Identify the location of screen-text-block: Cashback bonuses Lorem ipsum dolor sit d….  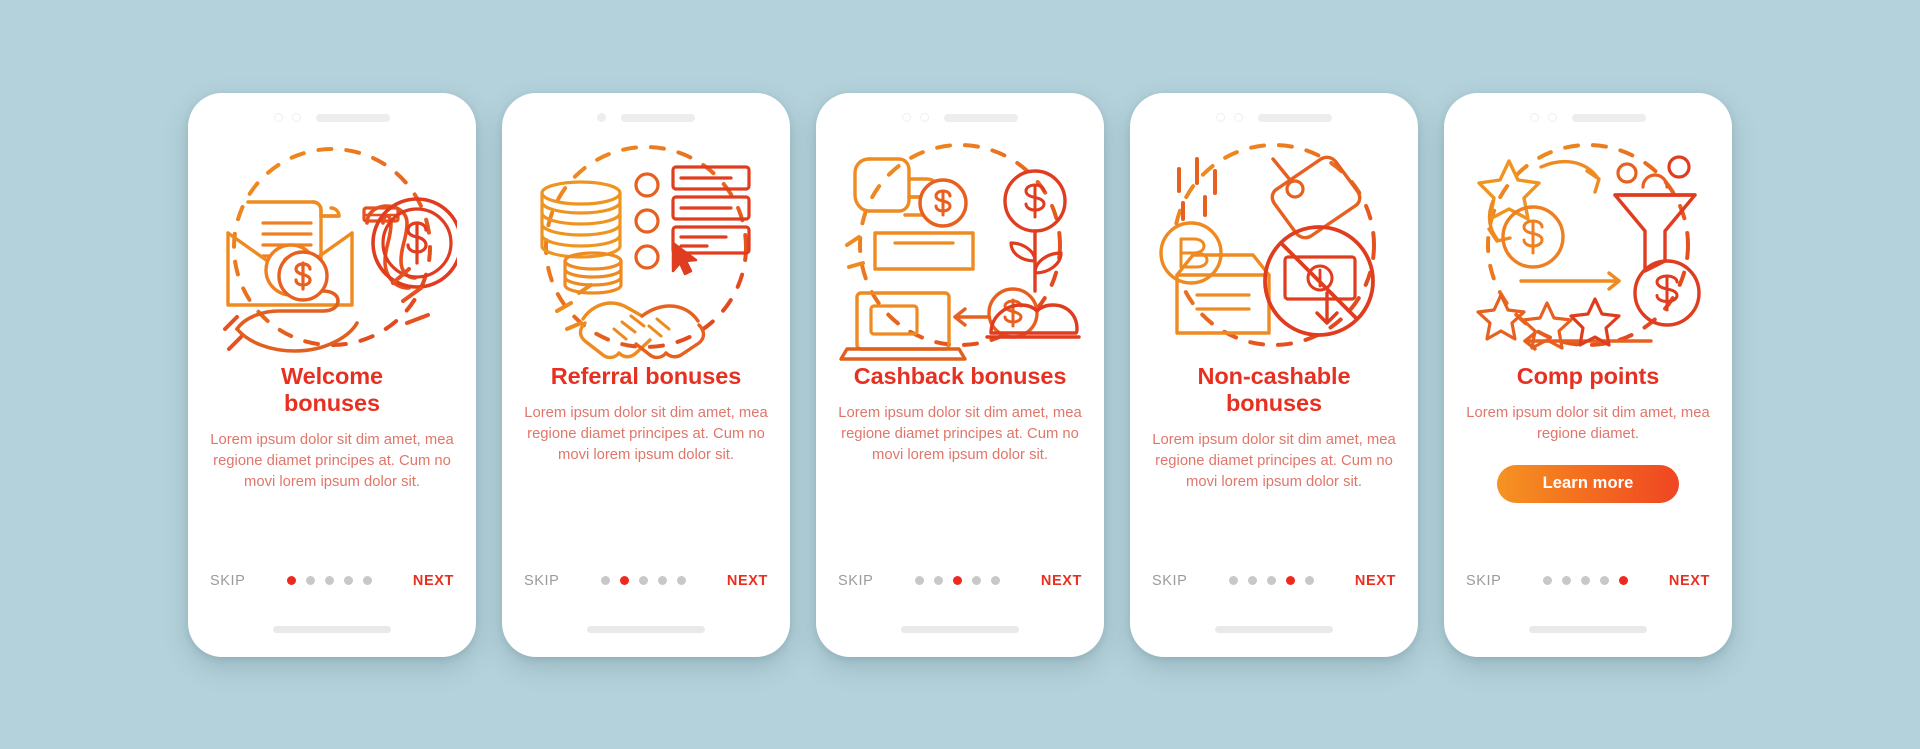
(960, 414).